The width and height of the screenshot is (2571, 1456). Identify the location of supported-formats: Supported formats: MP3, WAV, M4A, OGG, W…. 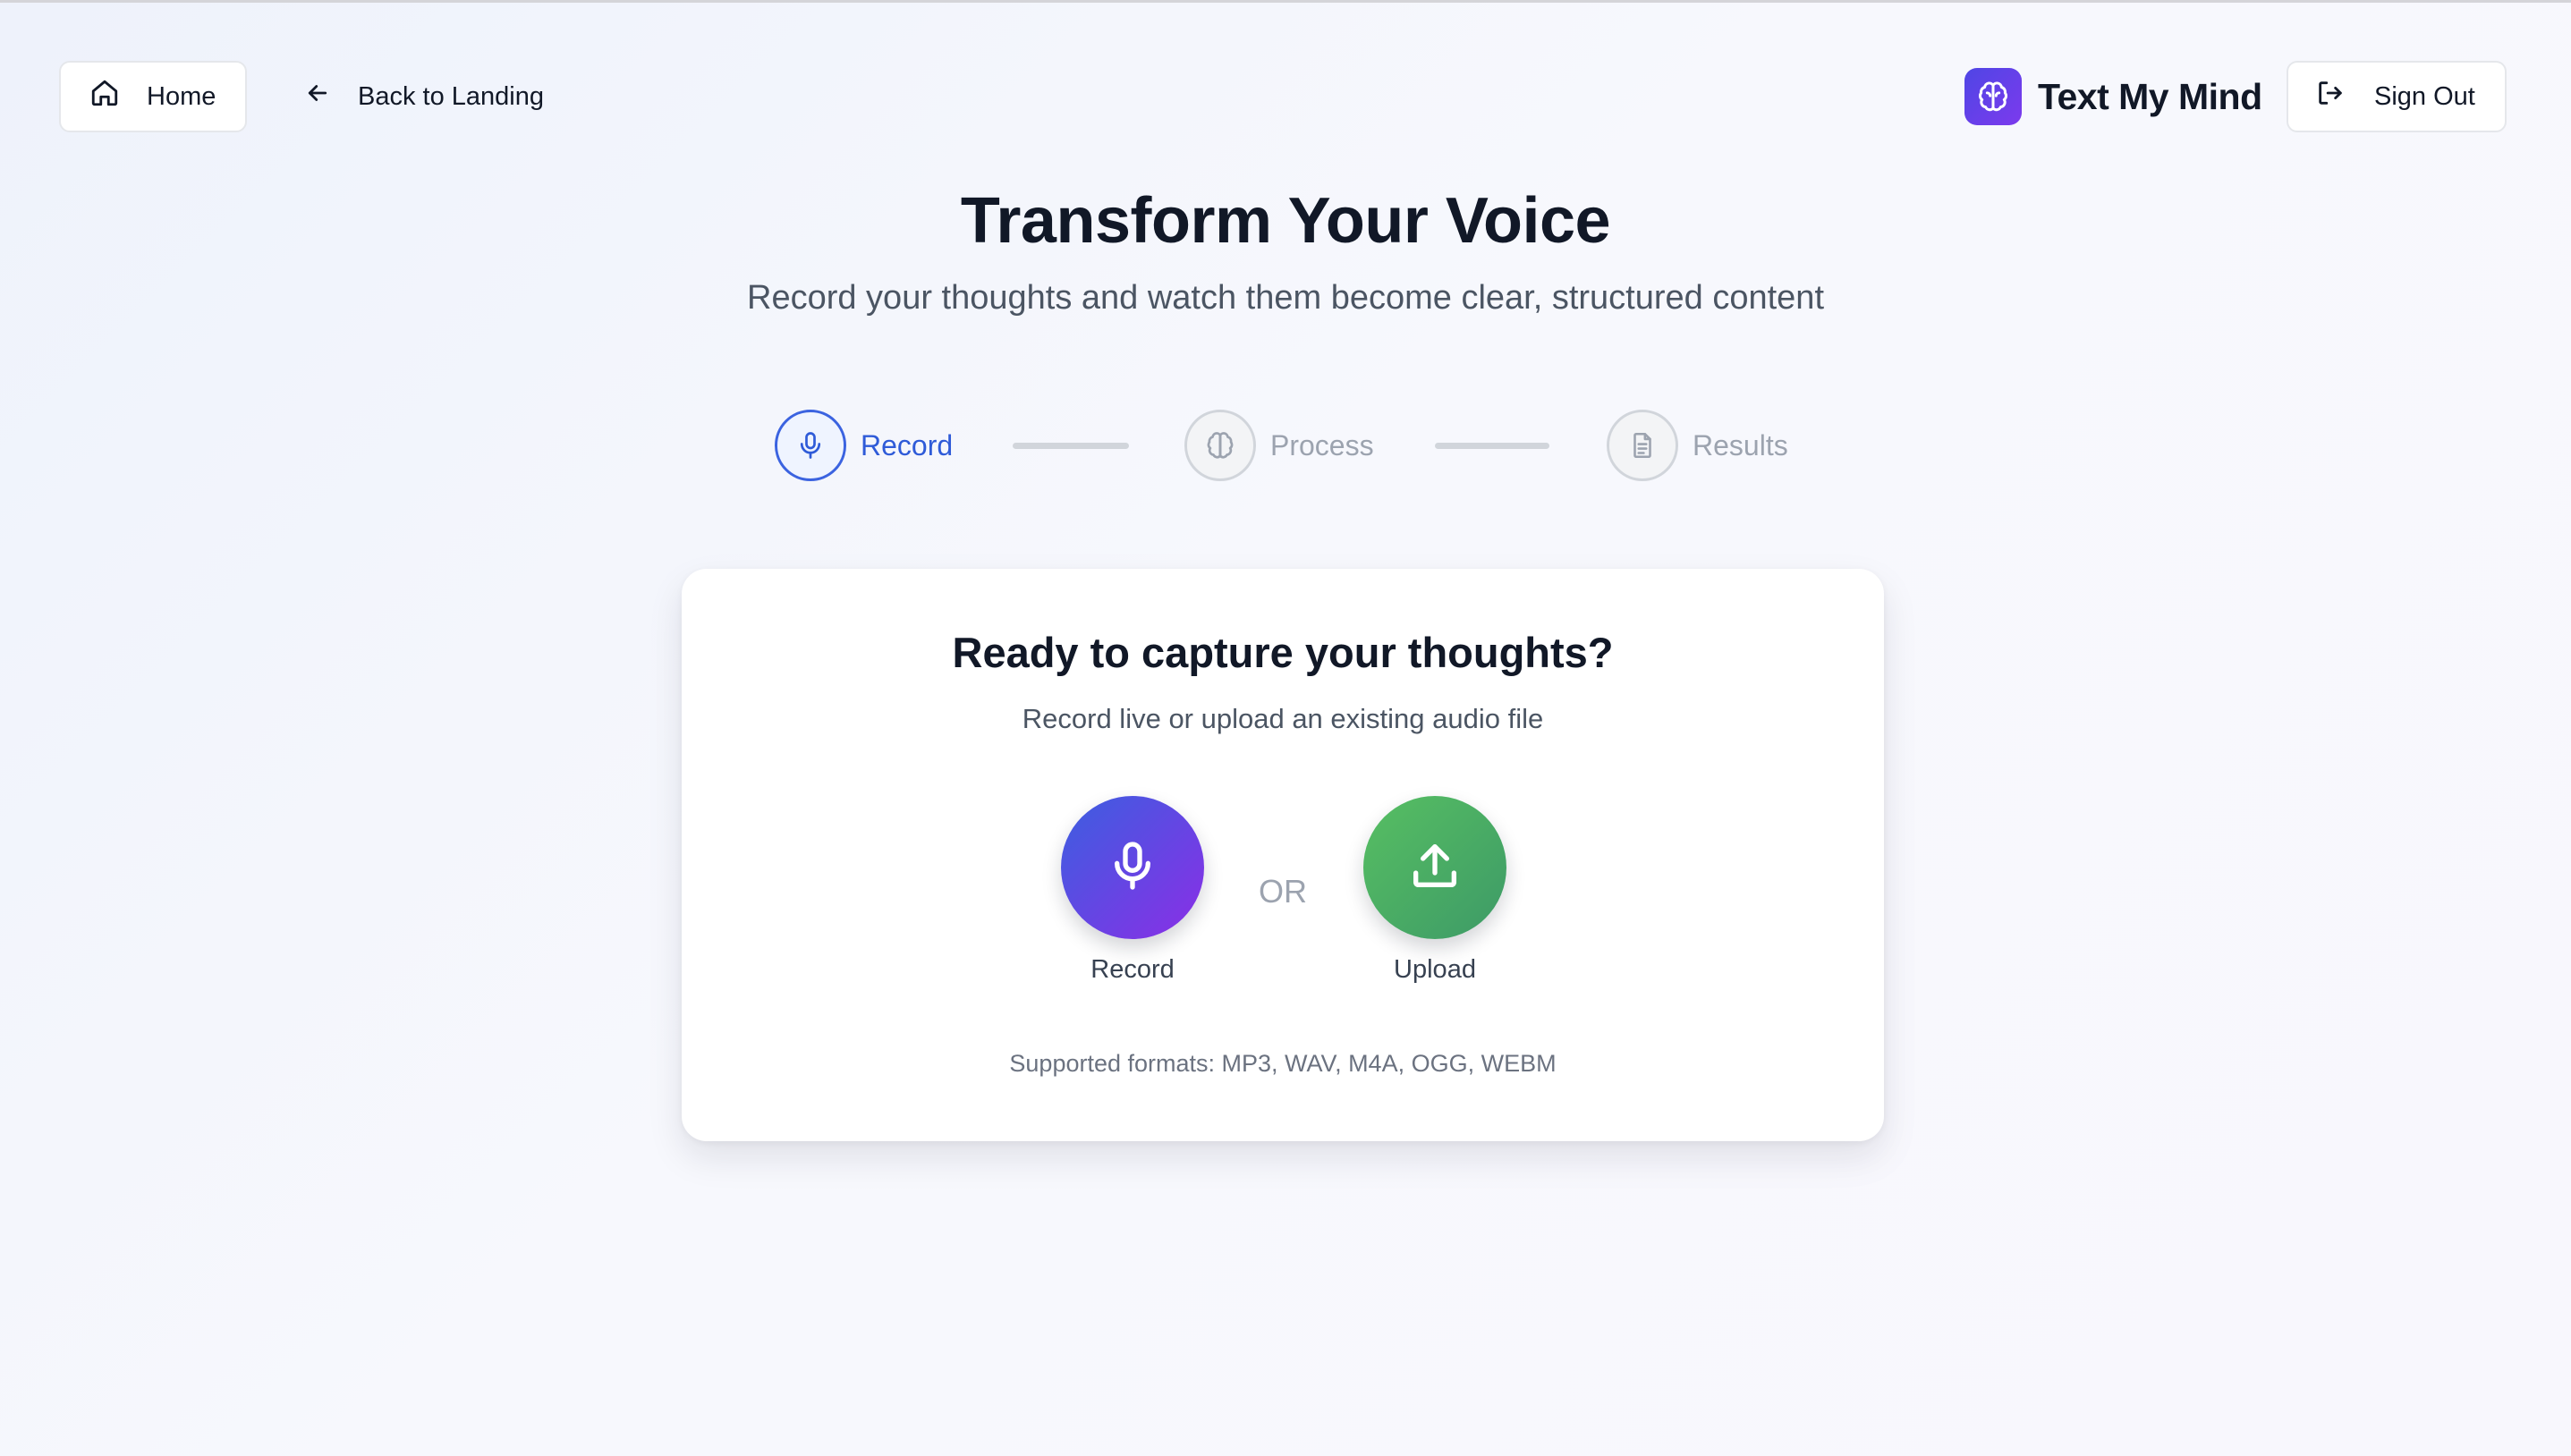
(1283, 1063).